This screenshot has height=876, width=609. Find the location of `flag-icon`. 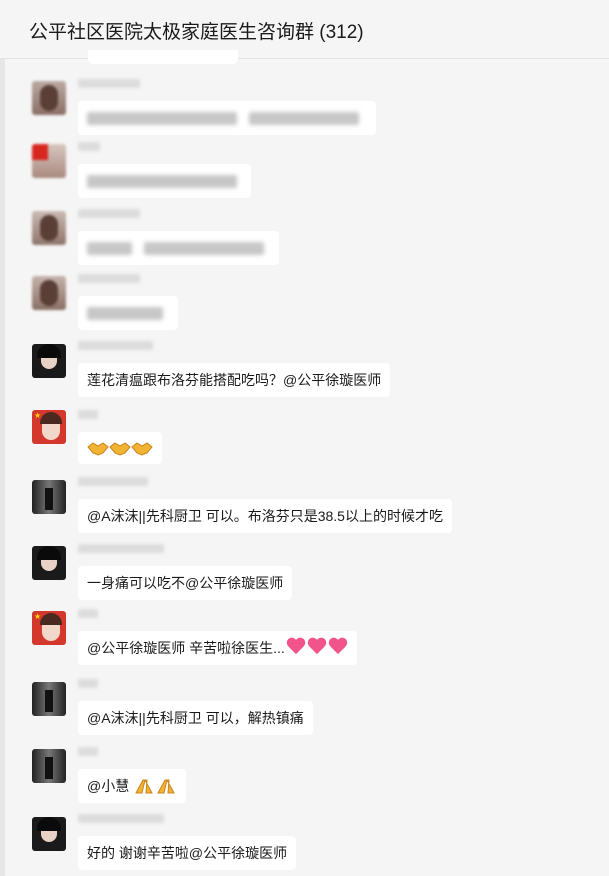

flag-icon is located at coordinates (40, 152).